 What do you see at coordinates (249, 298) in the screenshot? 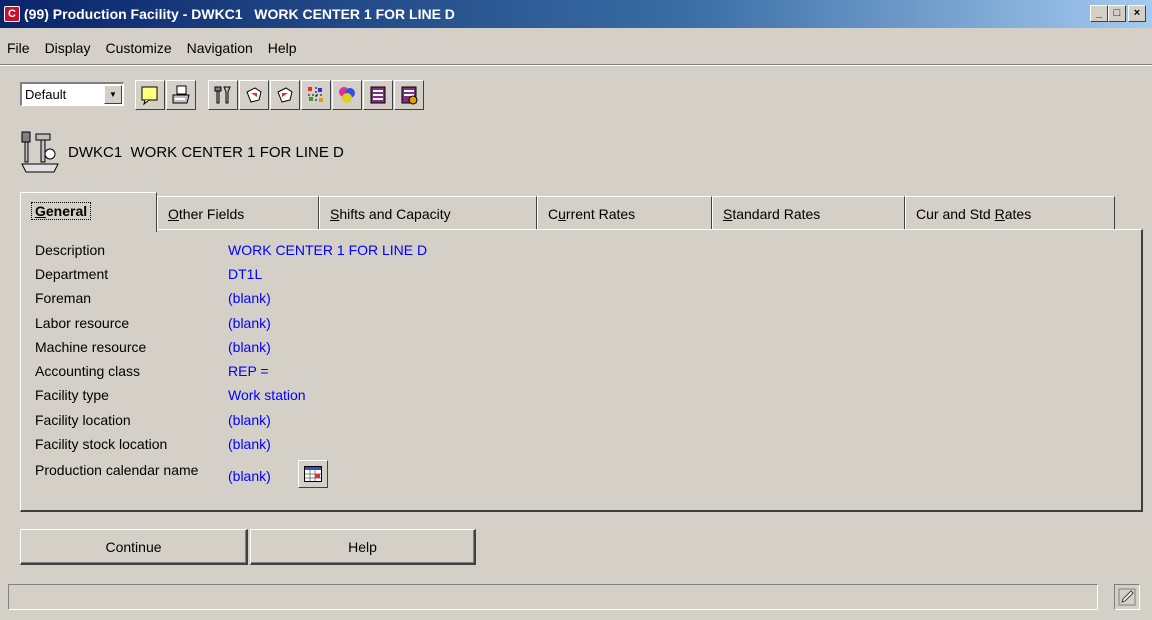
I see `field-value-foreman: (blank)` at bounding box center [249, 298].